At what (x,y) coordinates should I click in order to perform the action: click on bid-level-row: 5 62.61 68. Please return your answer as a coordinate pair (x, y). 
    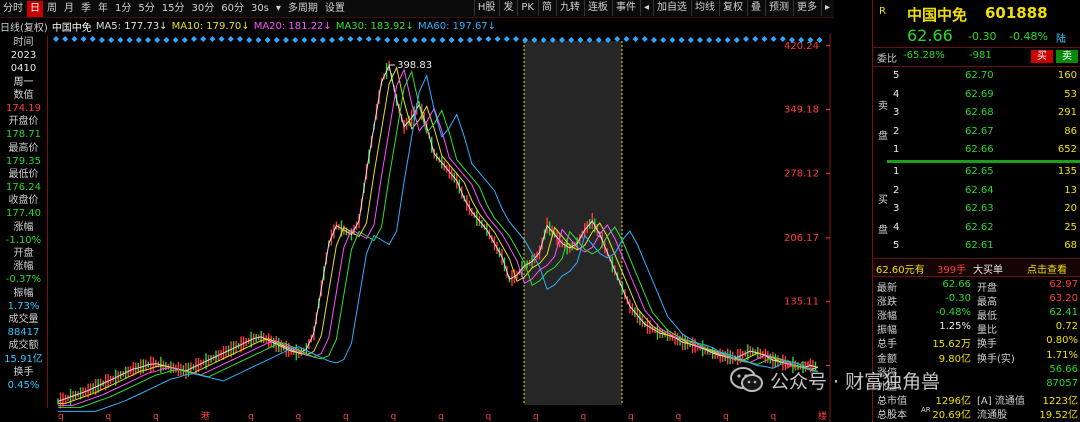
    Looking at the image, I should click on (976, 247).